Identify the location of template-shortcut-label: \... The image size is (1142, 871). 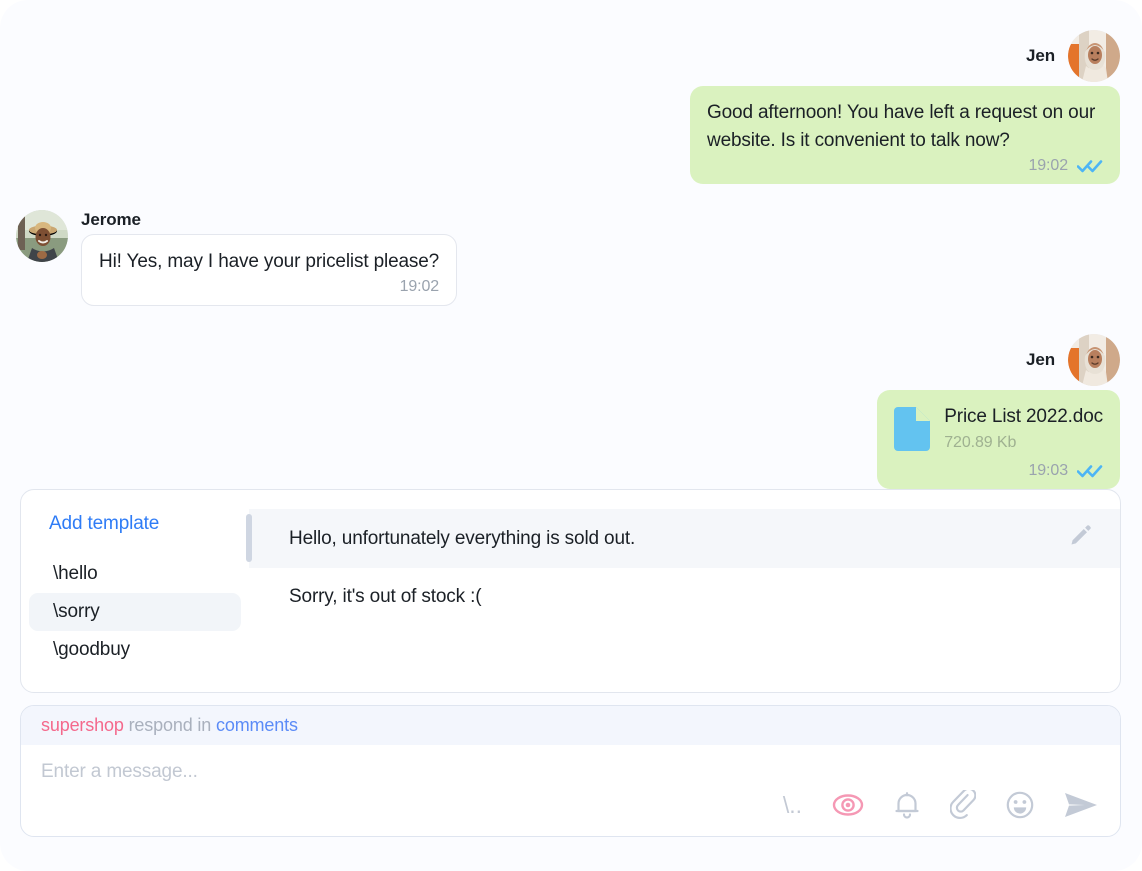
(792, 804).